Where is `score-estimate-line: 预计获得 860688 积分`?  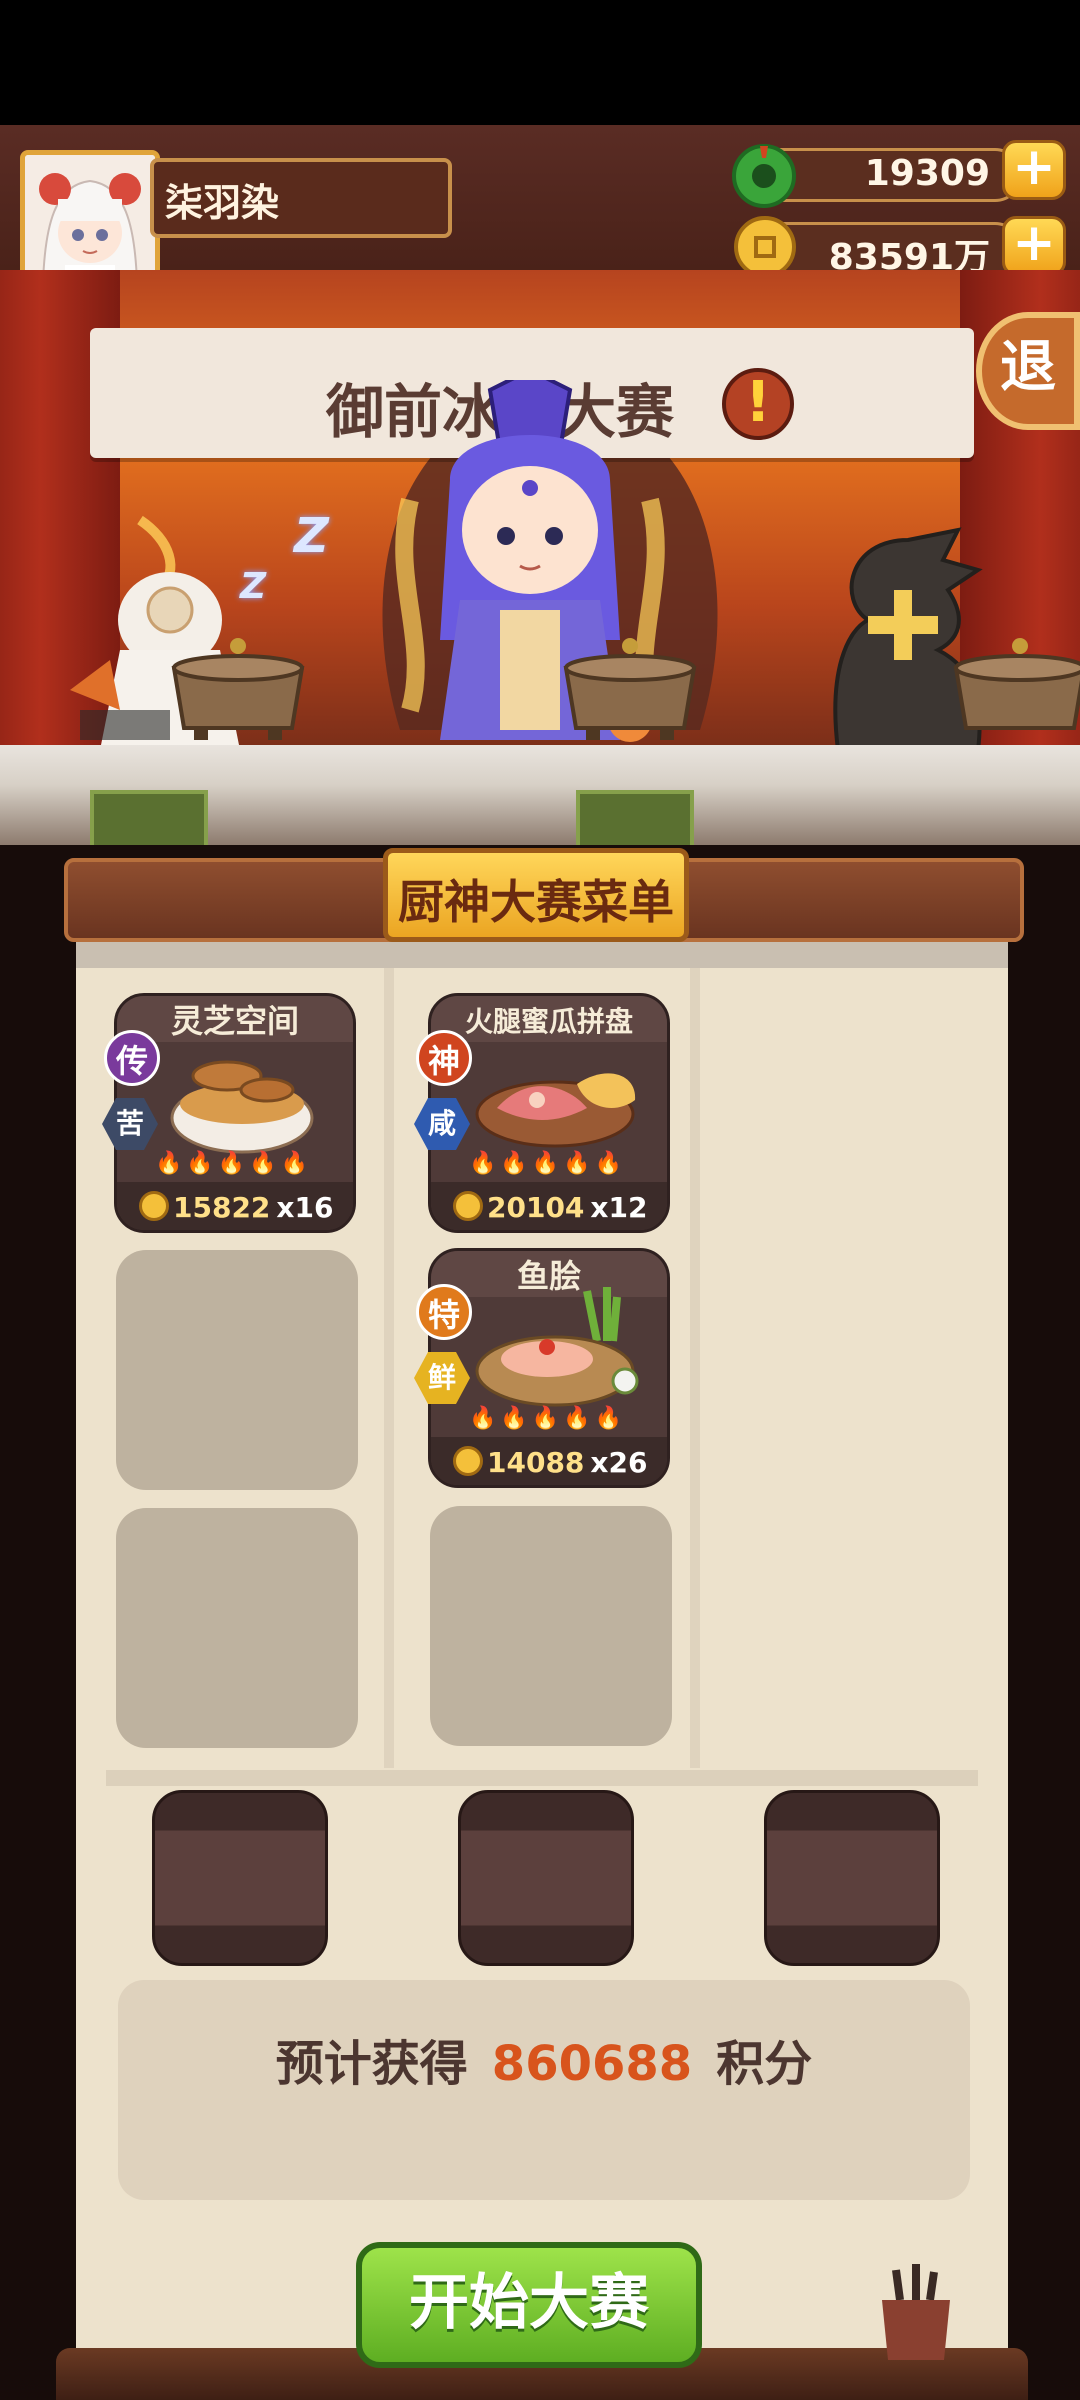
score-estimate-line: 预计获得 860688 积分 is located at coordinates (544, 2059).